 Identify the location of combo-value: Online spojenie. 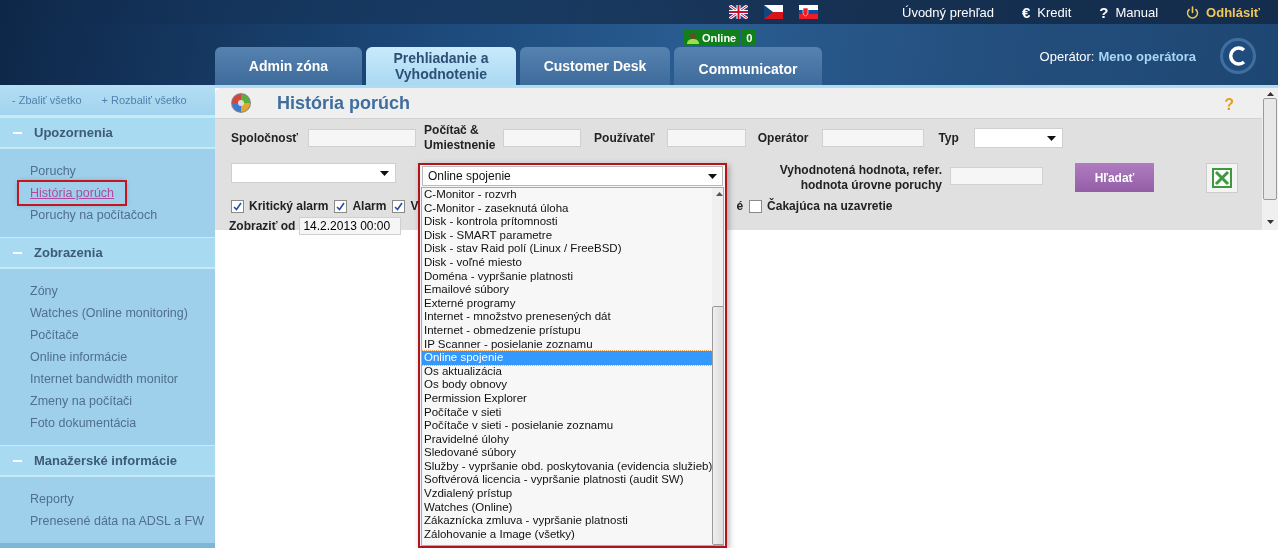
(572, 176).